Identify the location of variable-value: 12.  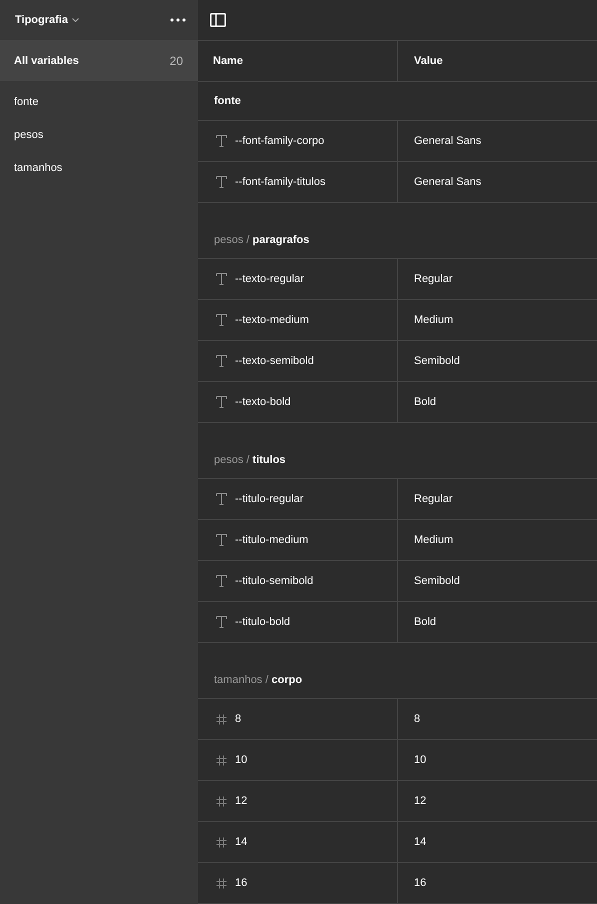
(420, 801).